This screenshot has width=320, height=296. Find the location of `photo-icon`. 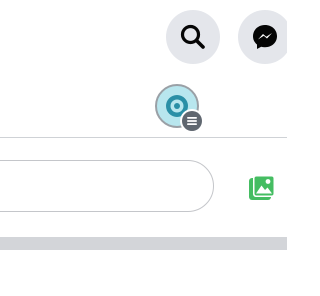

photo-icon is located at coordinates (262, 187).